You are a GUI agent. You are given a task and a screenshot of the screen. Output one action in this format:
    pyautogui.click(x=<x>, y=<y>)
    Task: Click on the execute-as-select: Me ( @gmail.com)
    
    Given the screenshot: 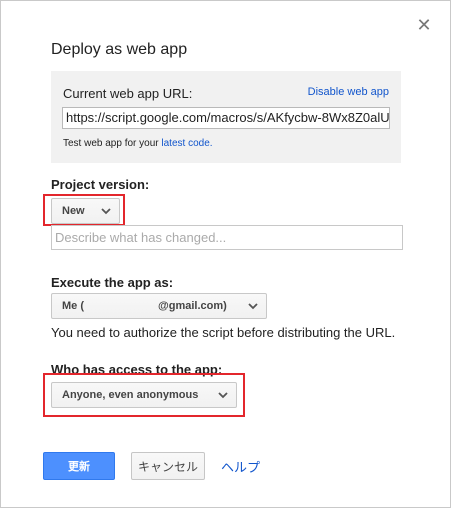 What is the action you would take?
    pyautogui.click(x=159, y=306)
    